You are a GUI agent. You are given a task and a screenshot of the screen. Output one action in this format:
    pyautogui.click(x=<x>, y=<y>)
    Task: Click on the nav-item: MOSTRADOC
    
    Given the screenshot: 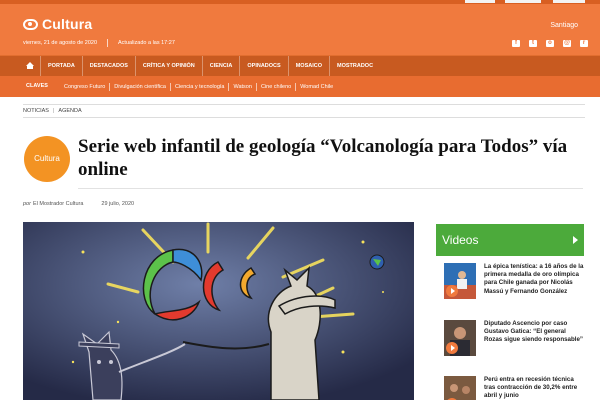 What is the action you would take?
    pyautogui.click(x=354, y=66)
    